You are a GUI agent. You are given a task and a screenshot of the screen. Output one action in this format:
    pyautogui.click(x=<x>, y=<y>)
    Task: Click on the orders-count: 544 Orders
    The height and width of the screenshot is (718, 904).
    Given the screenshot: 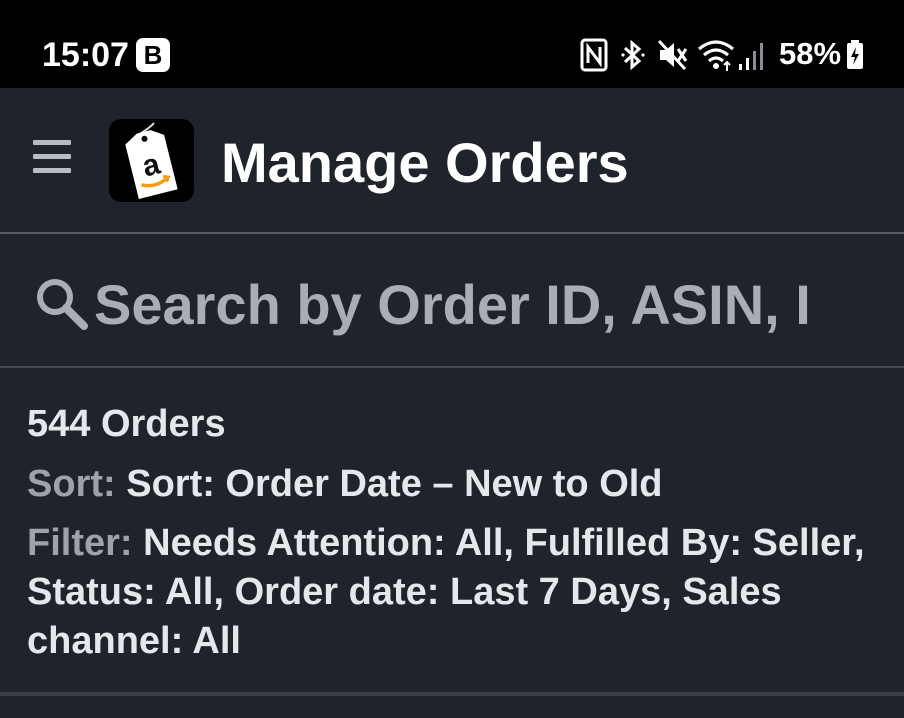 What is the action you would take?
    pyautogui.click(x=126, y=424)
    